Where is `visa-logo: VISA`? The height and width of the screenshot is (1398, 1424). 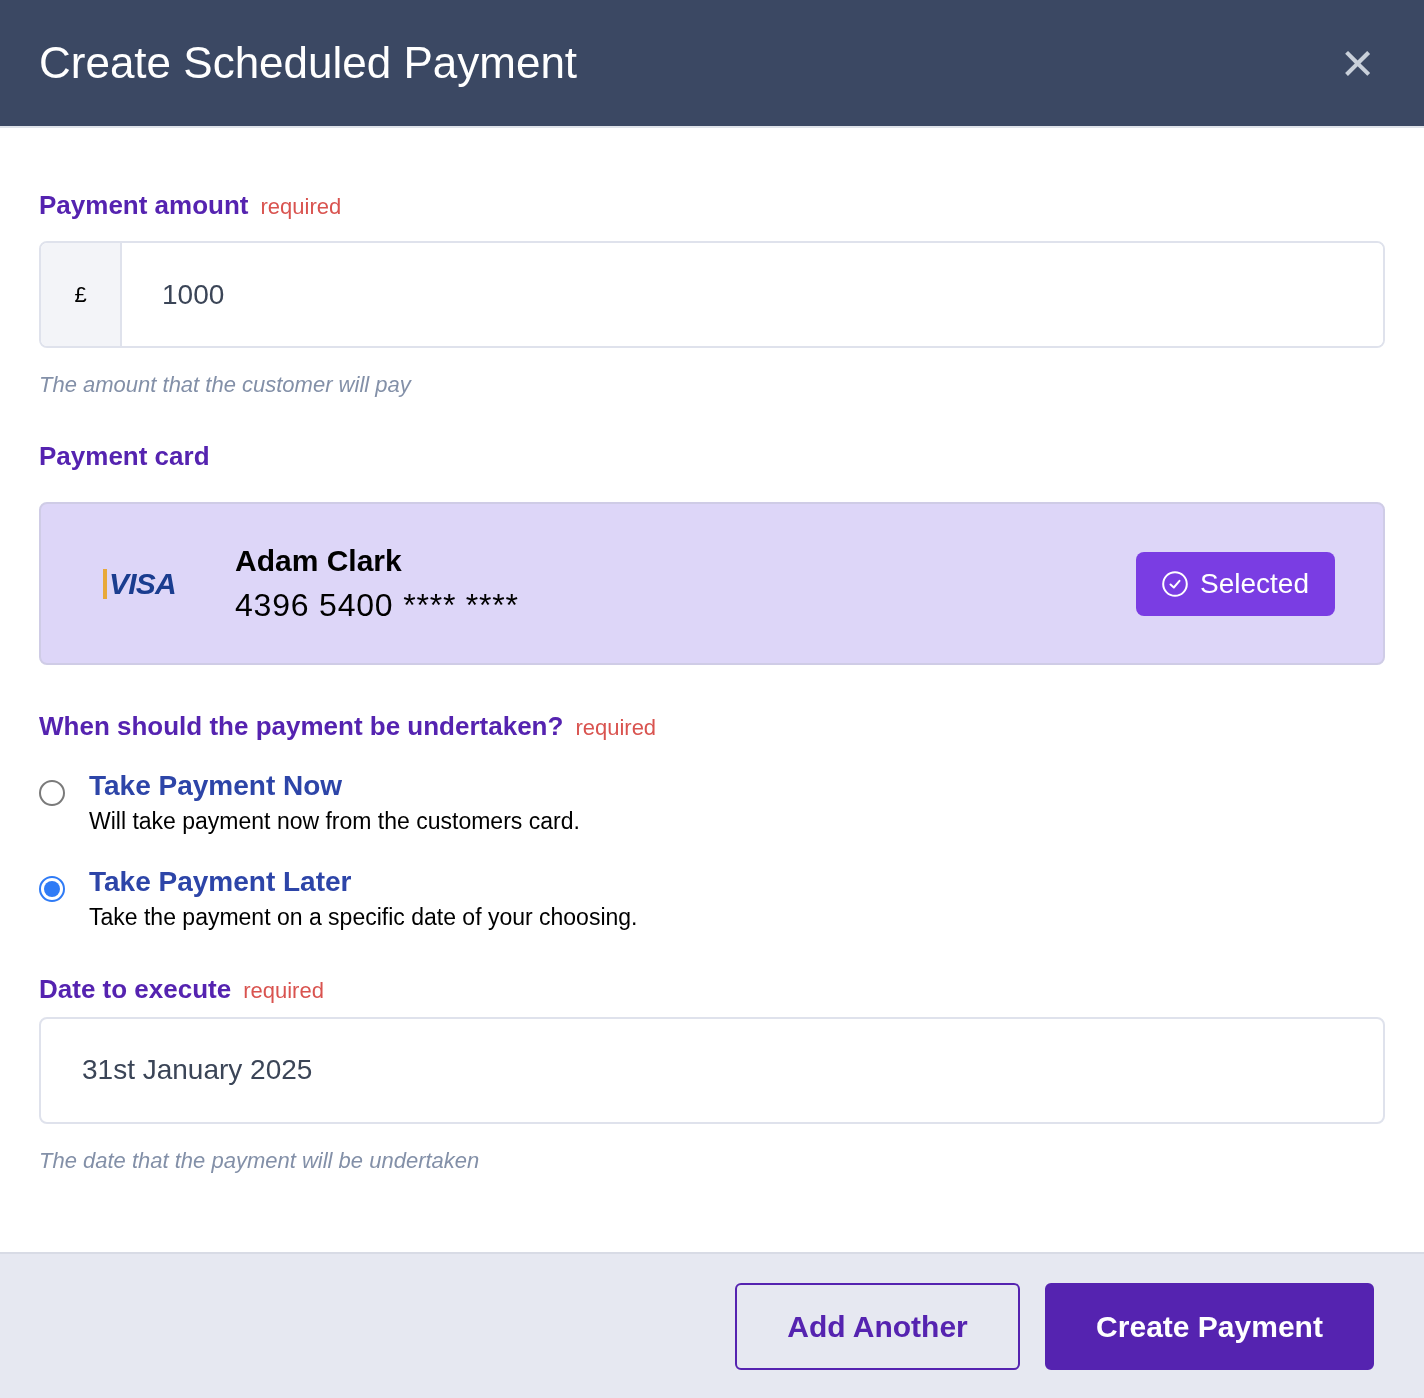 visa-logo: VISA is located at coordinates (138, 583).